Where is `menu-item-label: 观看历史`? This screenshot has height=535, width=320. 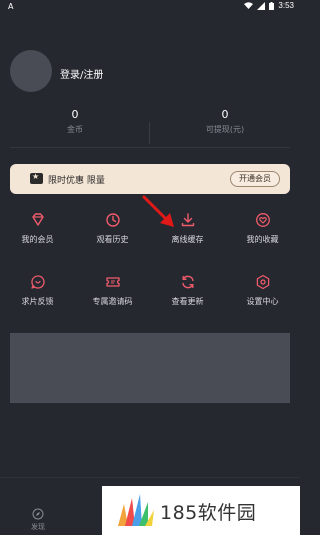 menu-item-label: 观看历史 is located at coordinates (112, 239).